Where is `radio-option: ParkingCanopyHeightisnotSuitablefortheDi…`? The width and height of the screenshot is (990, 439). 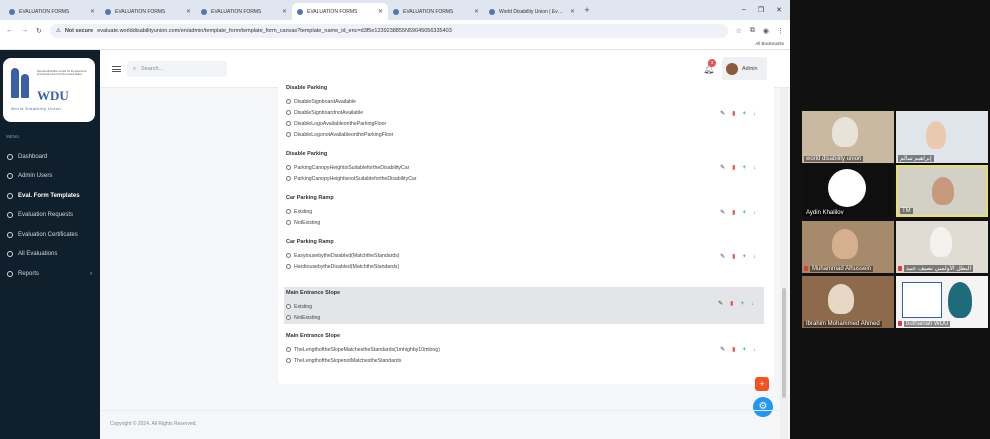
radio-option: ParkingCanopyHeightisnotSuitablefortheDi… is located at coordinates (526, 178).